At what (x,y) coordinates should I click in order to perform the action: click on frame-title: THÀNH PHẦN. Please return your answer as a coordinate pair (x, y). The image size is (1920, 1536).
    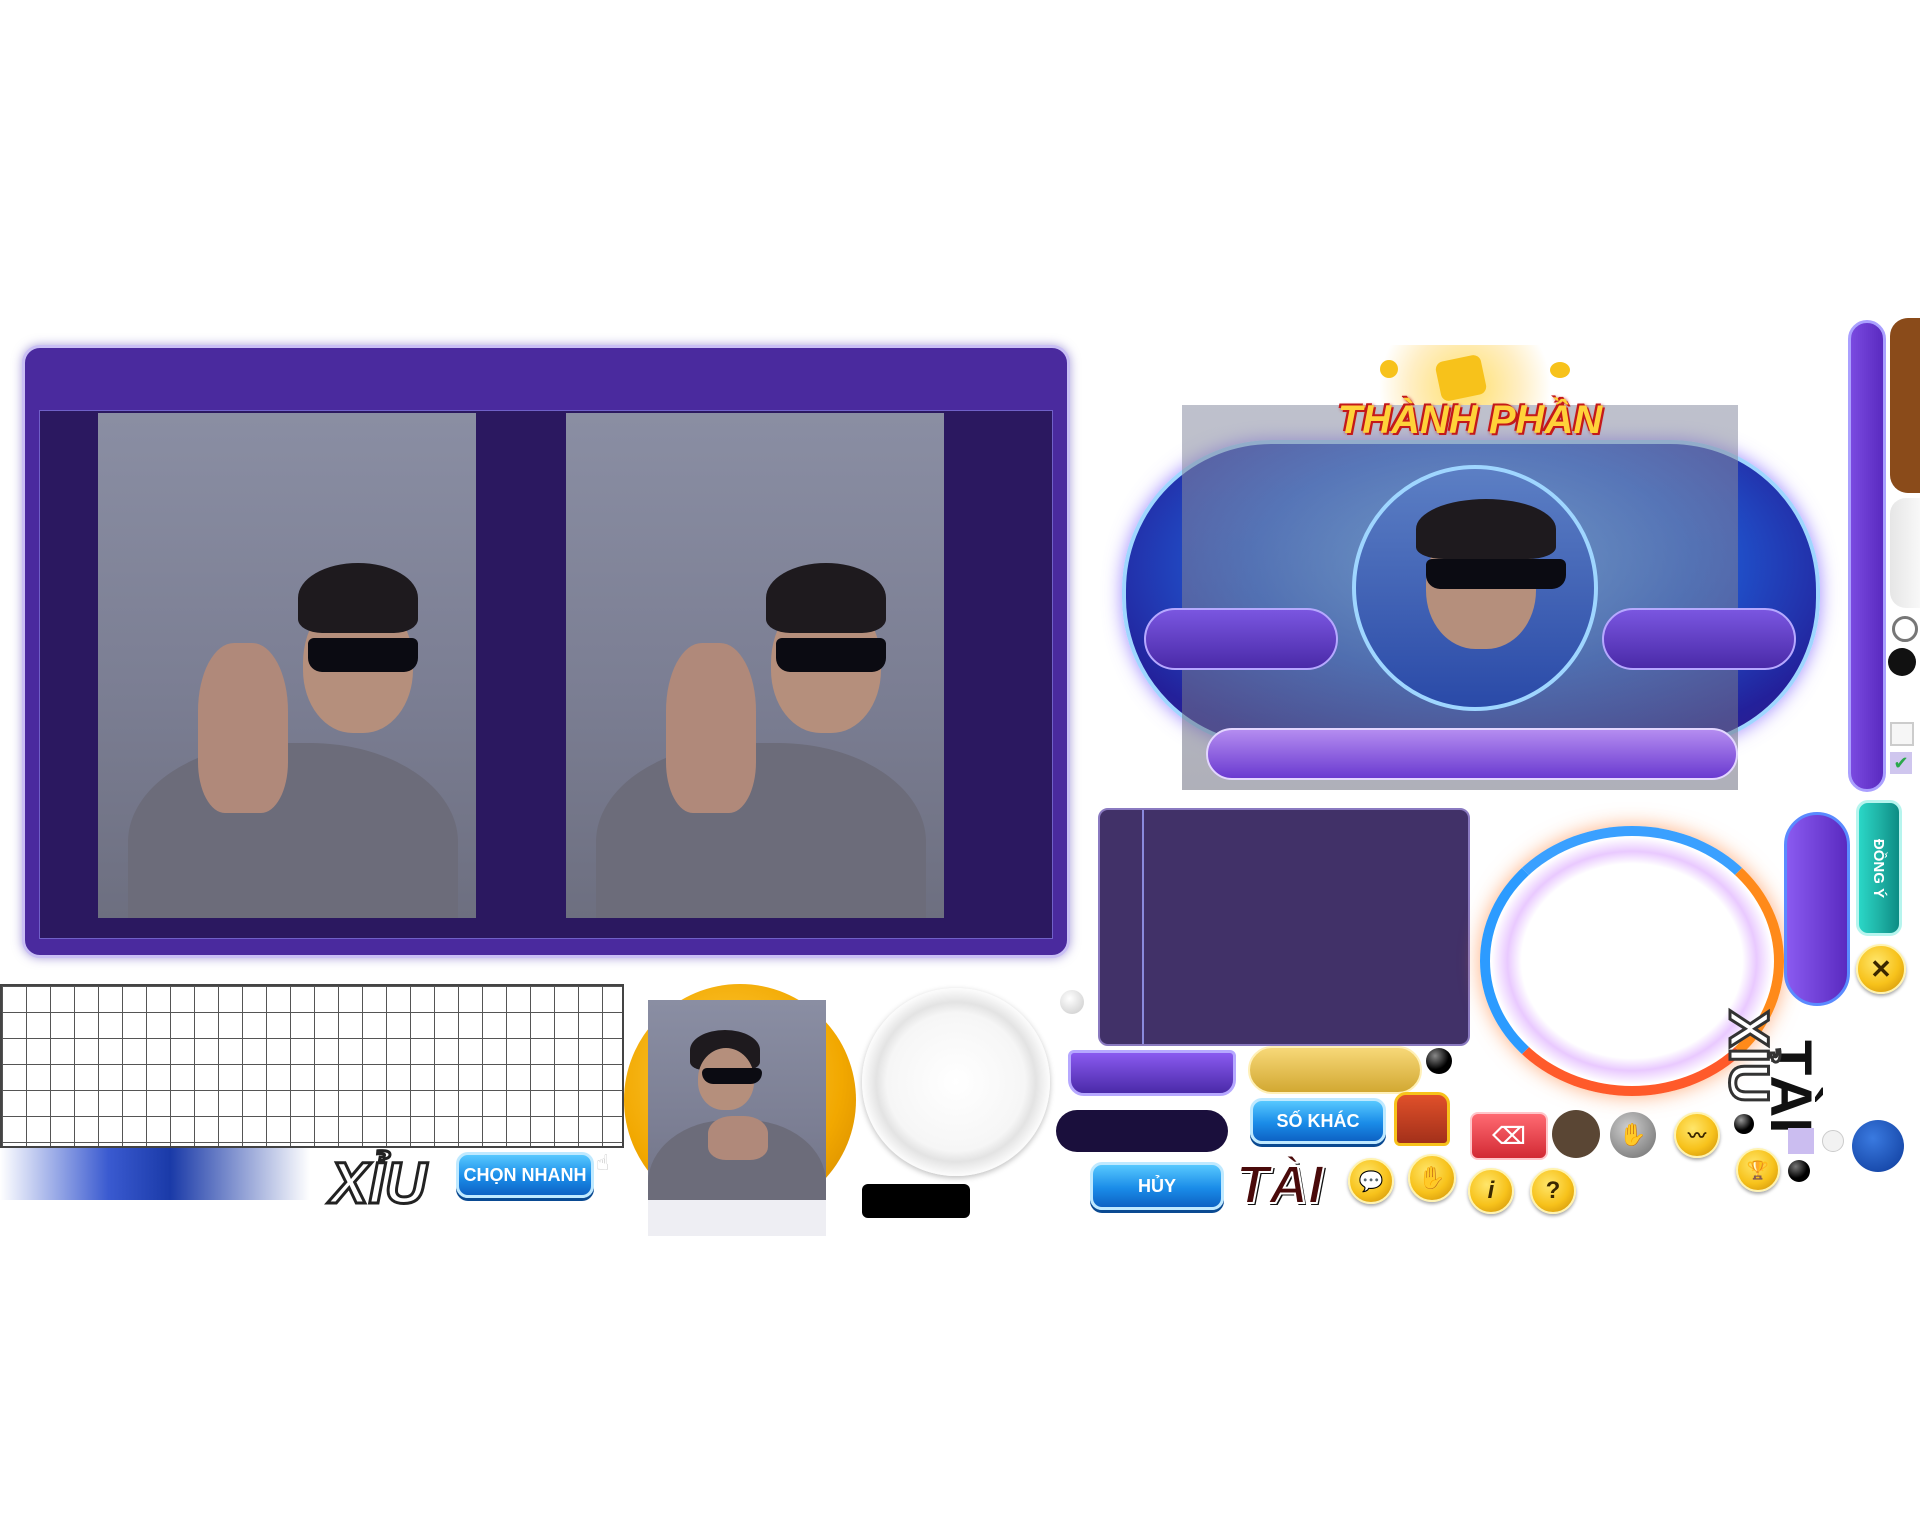
    Looking at the image, I should click on (1470, 420).